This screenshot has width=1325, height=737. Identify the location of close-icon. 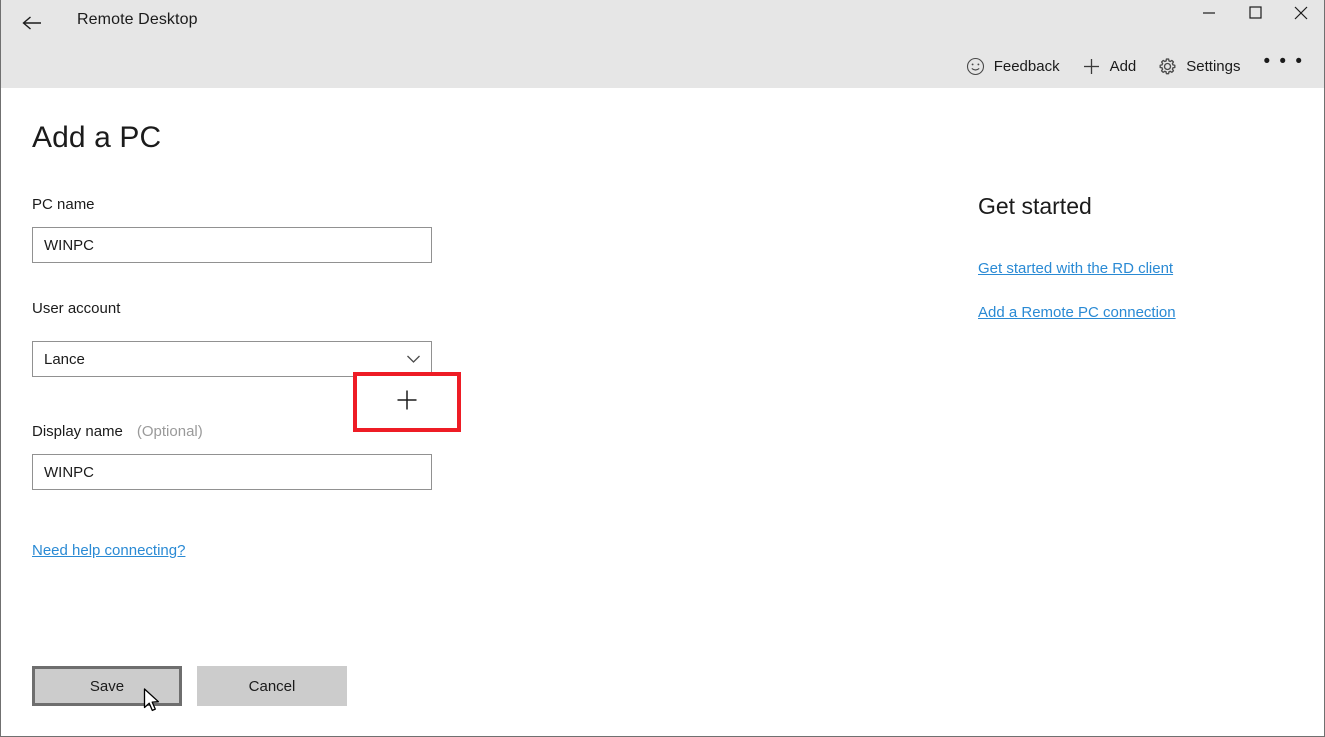
(1301, 15).